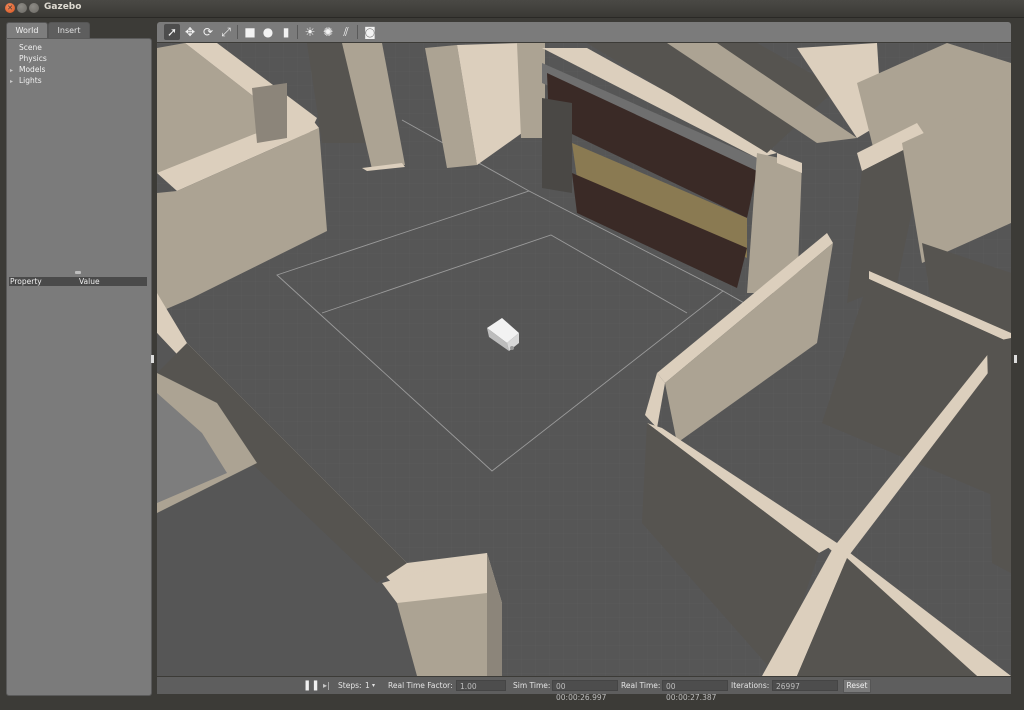 This screenshot has height=710, width=1024. What do you see at coordinates (69, 30) in the screenshot?
I see `tab-insert: Insert` at bounding box center [69, 30].